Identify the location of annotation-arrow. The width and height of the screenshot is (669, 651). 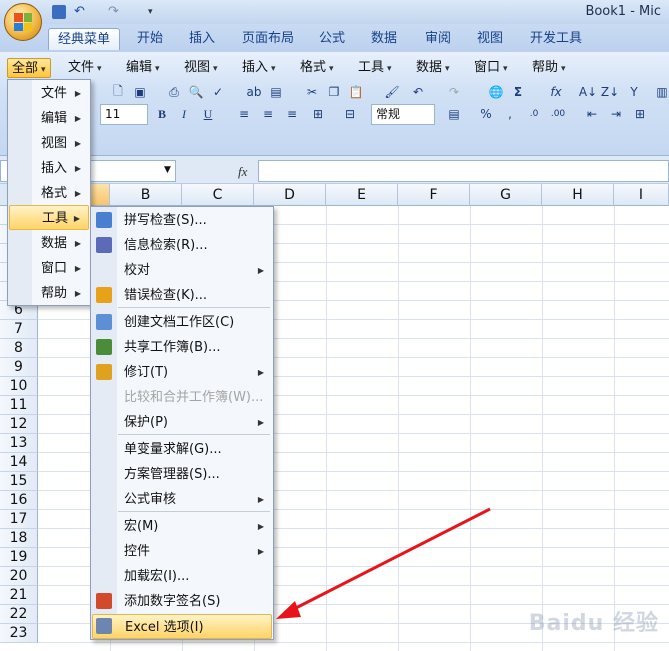
(383, 563).